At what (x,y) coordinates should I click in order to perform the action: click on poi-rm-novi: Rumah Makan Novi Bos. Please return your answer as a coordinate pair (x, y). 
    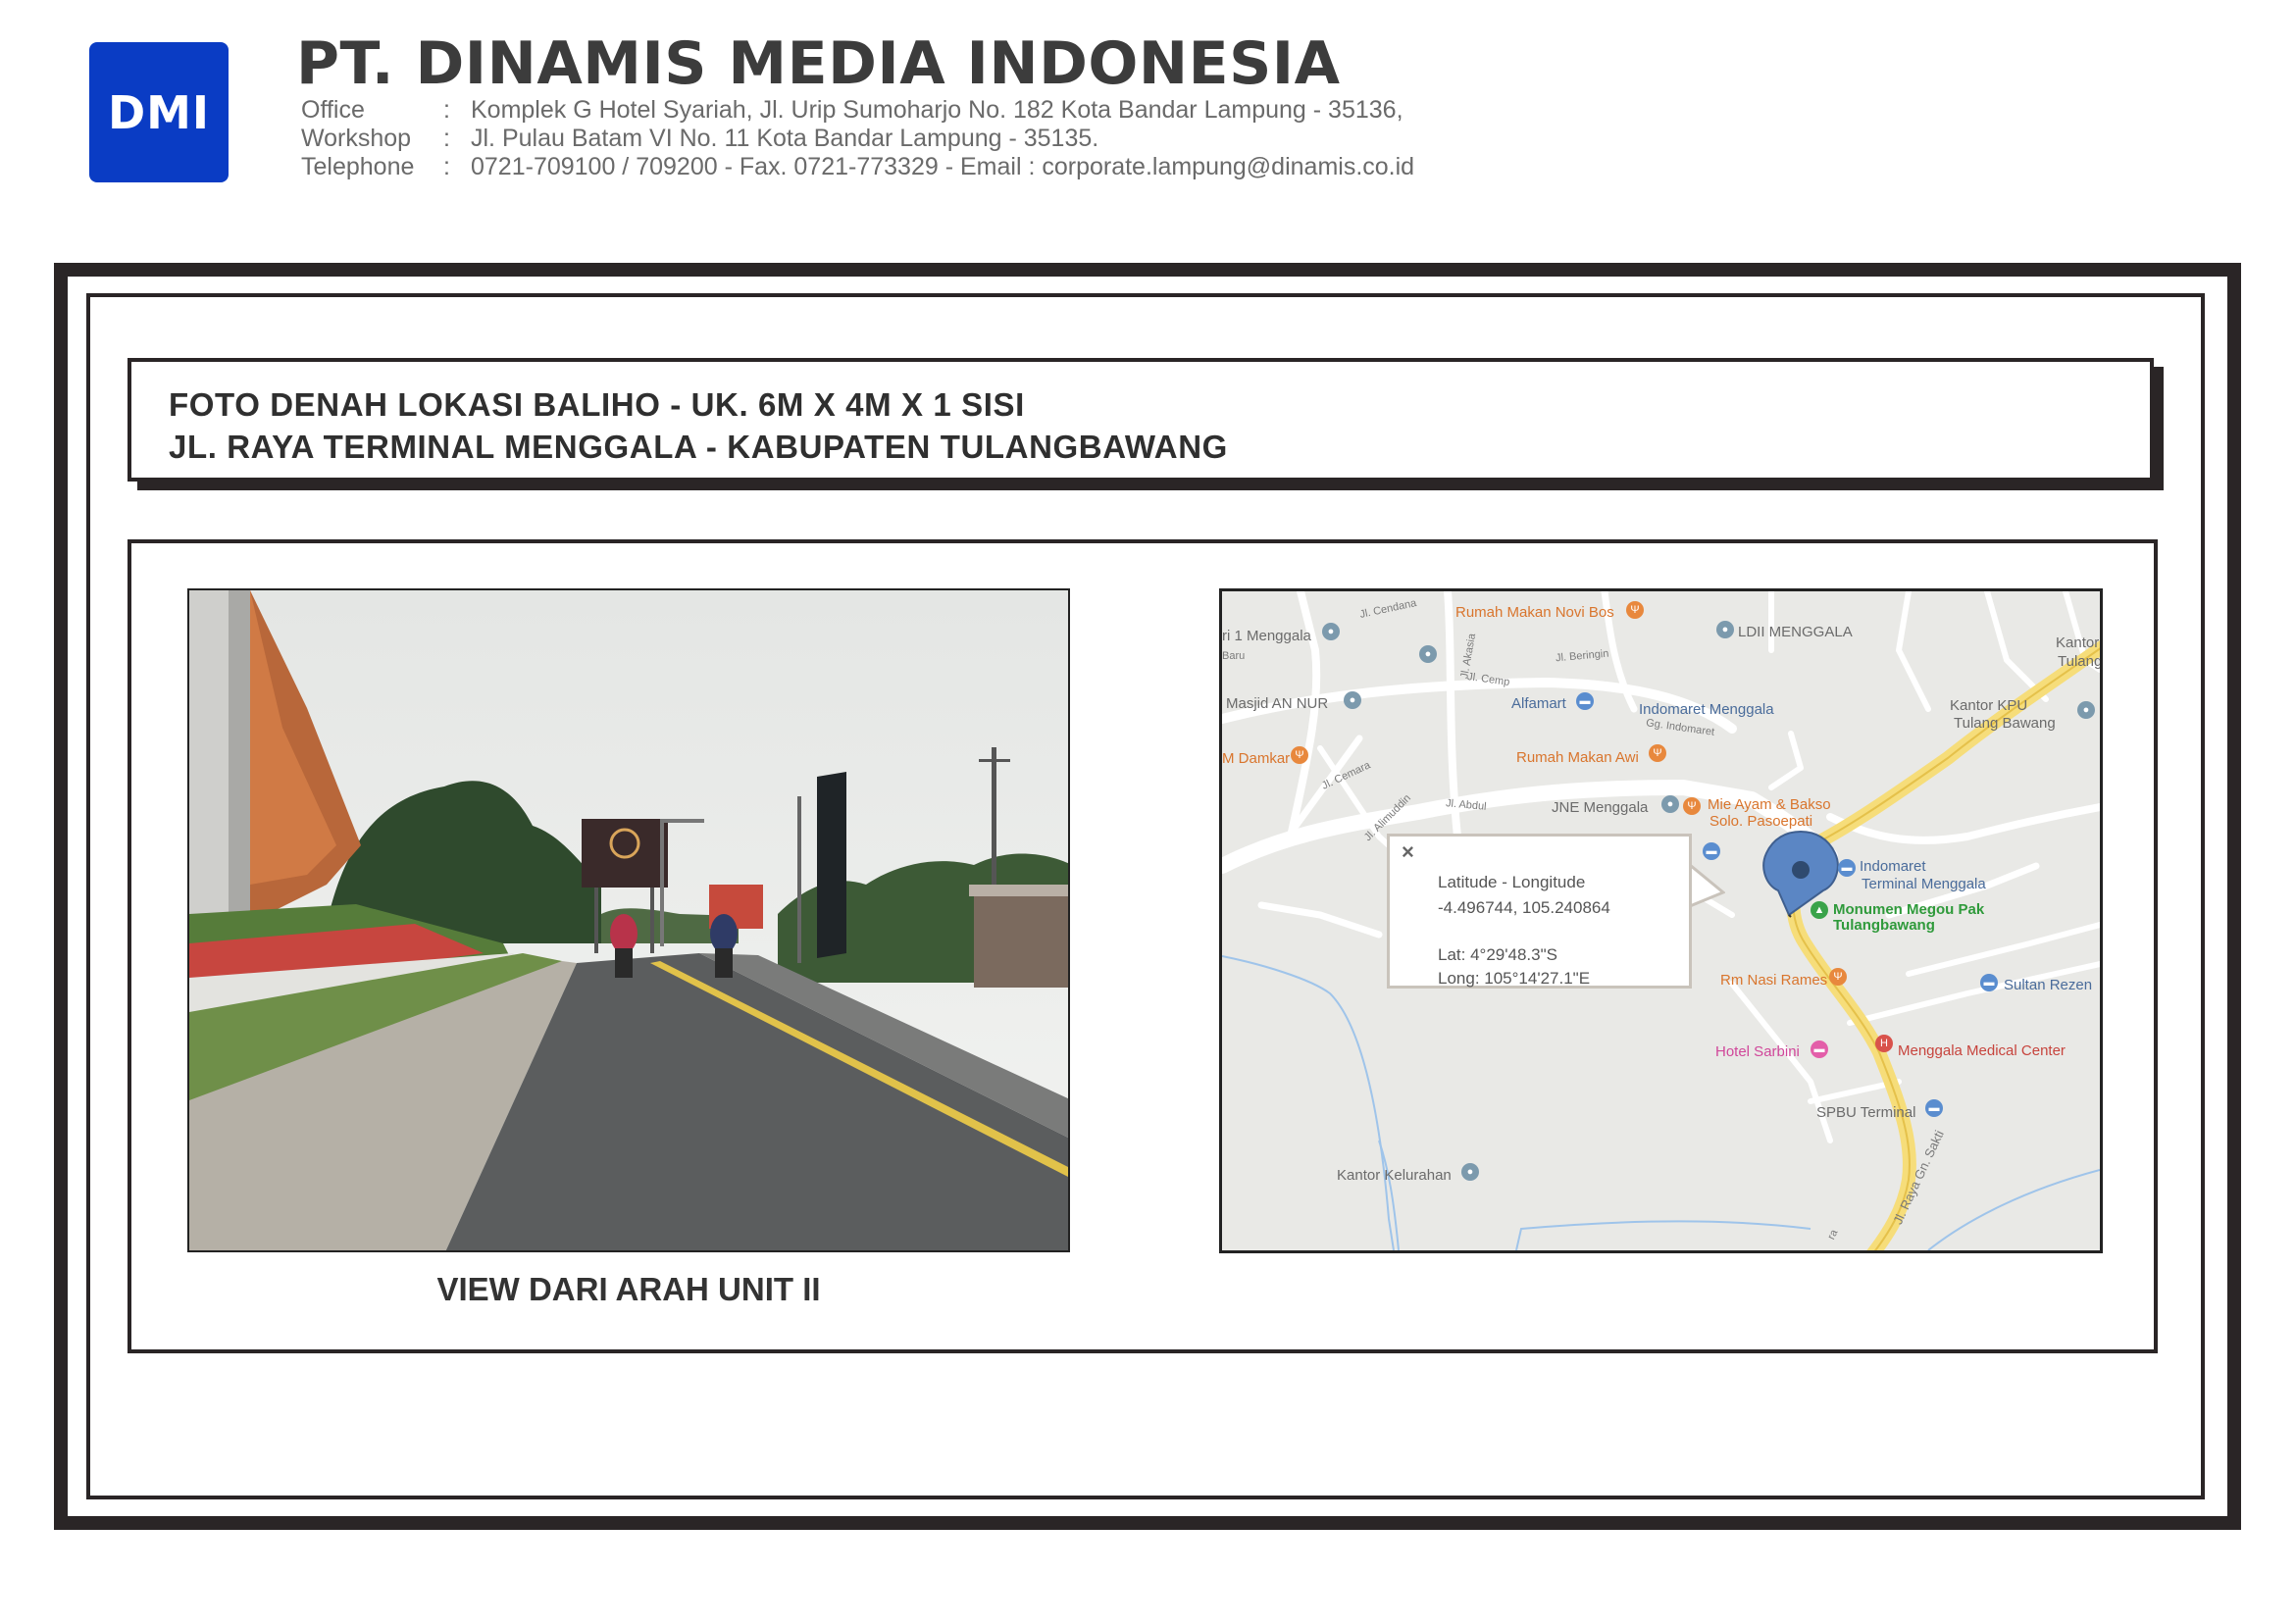
    Looking at the image, I should click on (1534, 612).